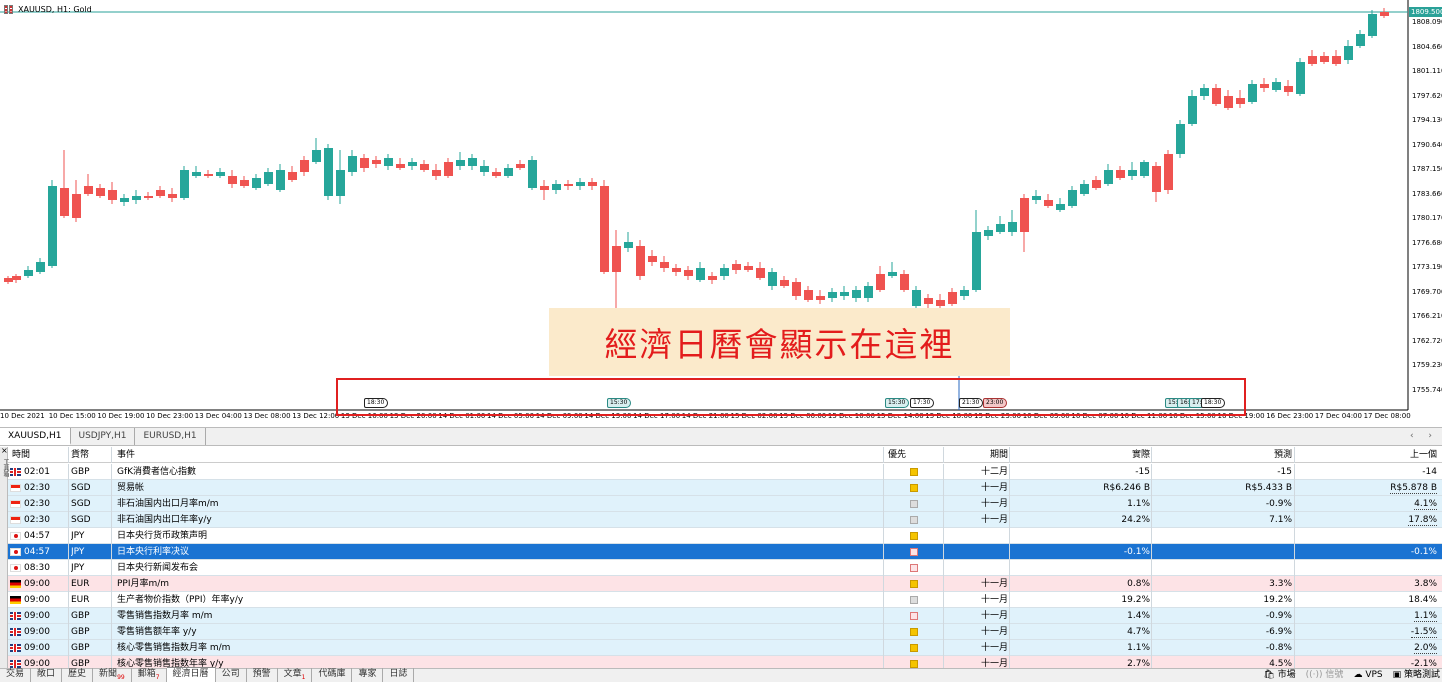  What do you see at coordinates (1081, 455) in the screenshot?
I see `column-header-actual: 實際` at bounding box center [1081, 455].